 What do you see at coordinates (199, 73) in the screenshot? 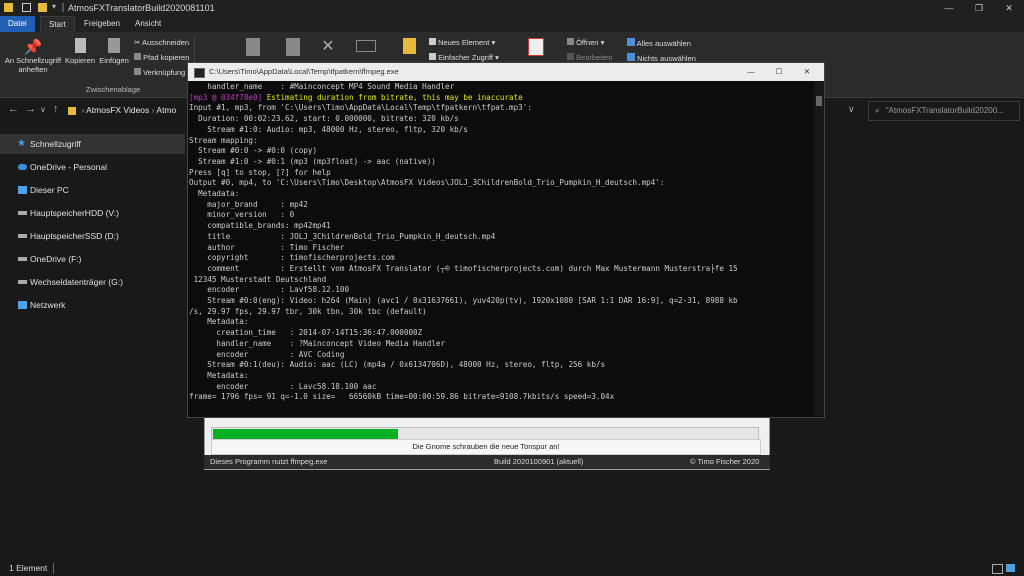
I see `console-icon` at bounding box center [199, 73].